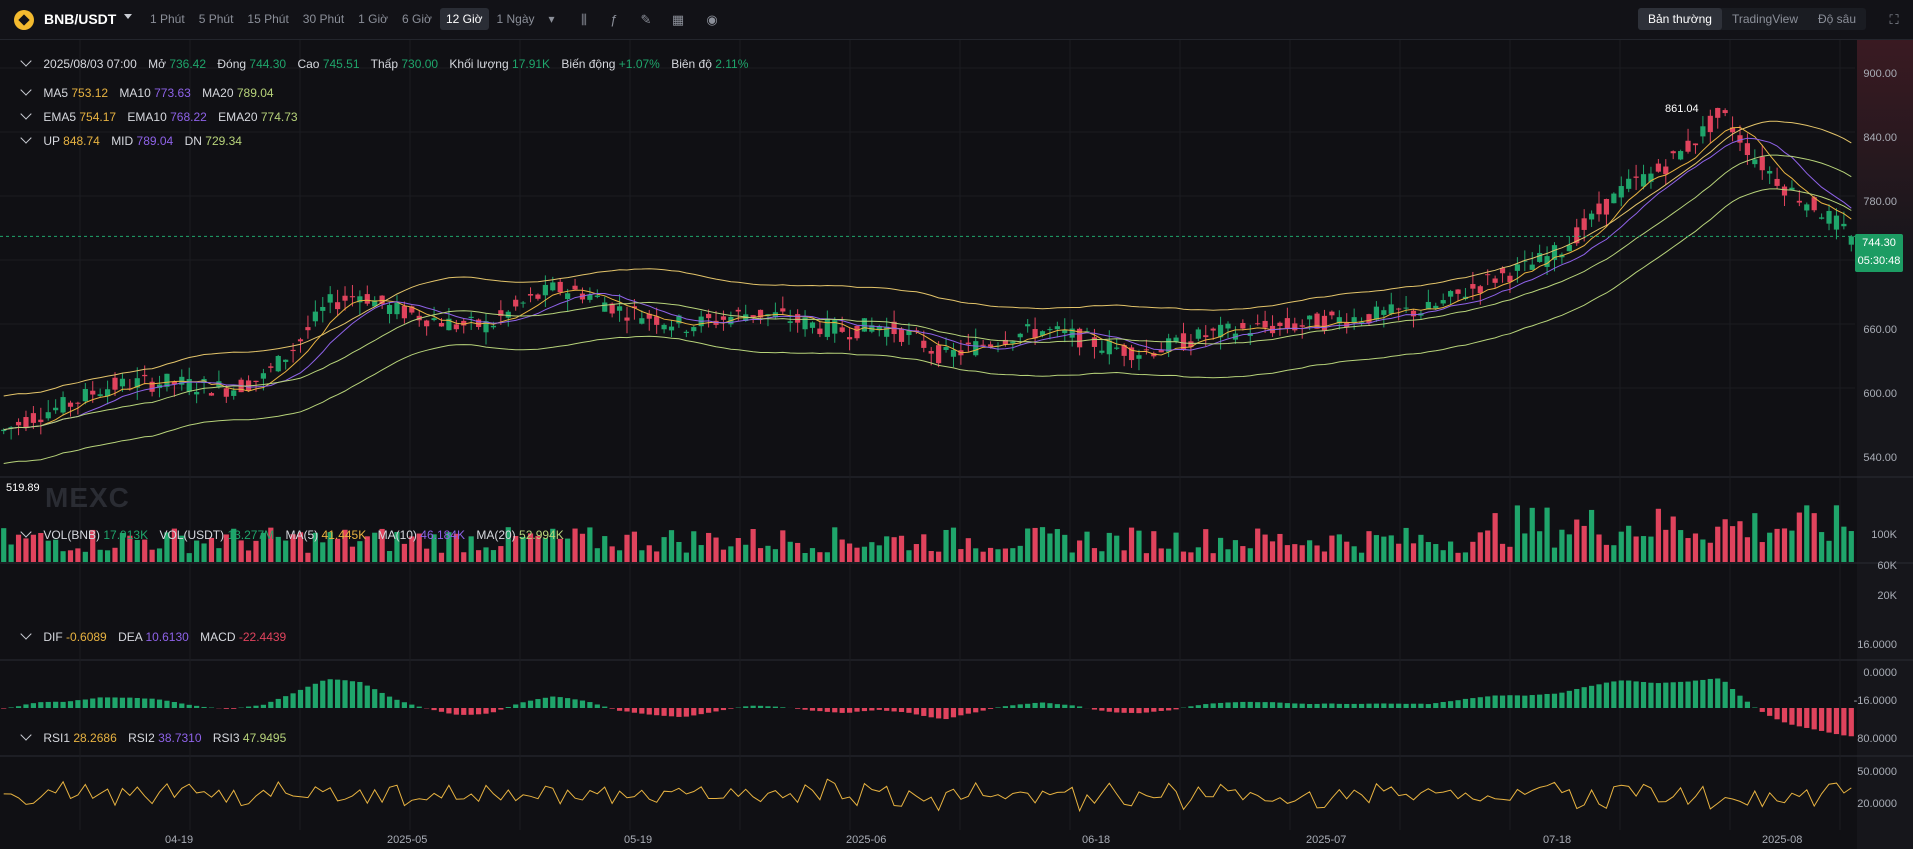 The image size is (1913, 849). Describe the element at coordinates (1837, 19) in the screenshot. I see `view-mode-tab-2: Độ sâu` at that location.